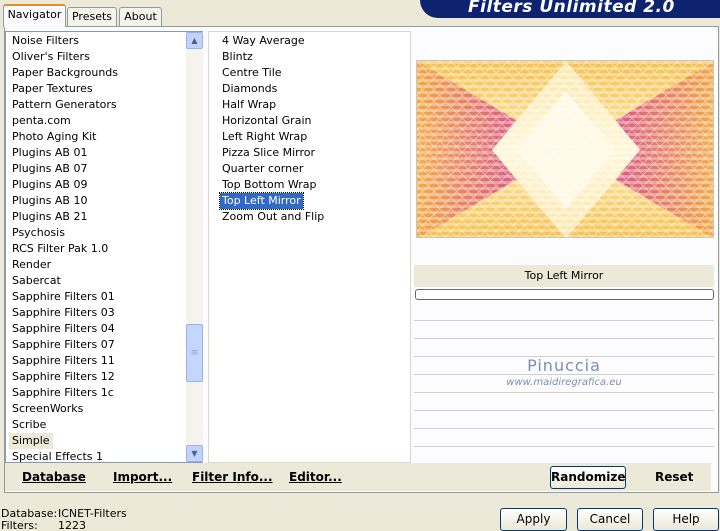 Image resolution: width=720 pixels, height=531 pixels. What do you see at coordinates (588, 477) in the screenshot?
I see `randomize-button: Randomize` at bounding box center [588, 477].